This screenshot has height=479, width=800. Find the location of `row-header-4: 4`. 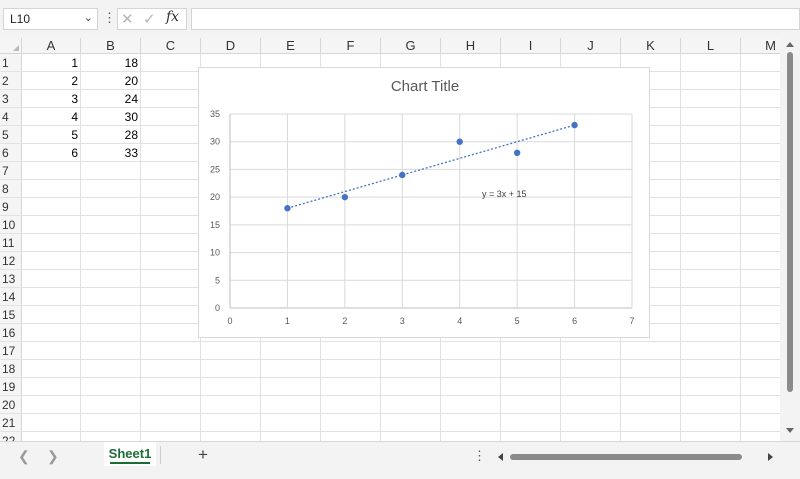

row-header-4: 4 is located at coordinates (11, 117).